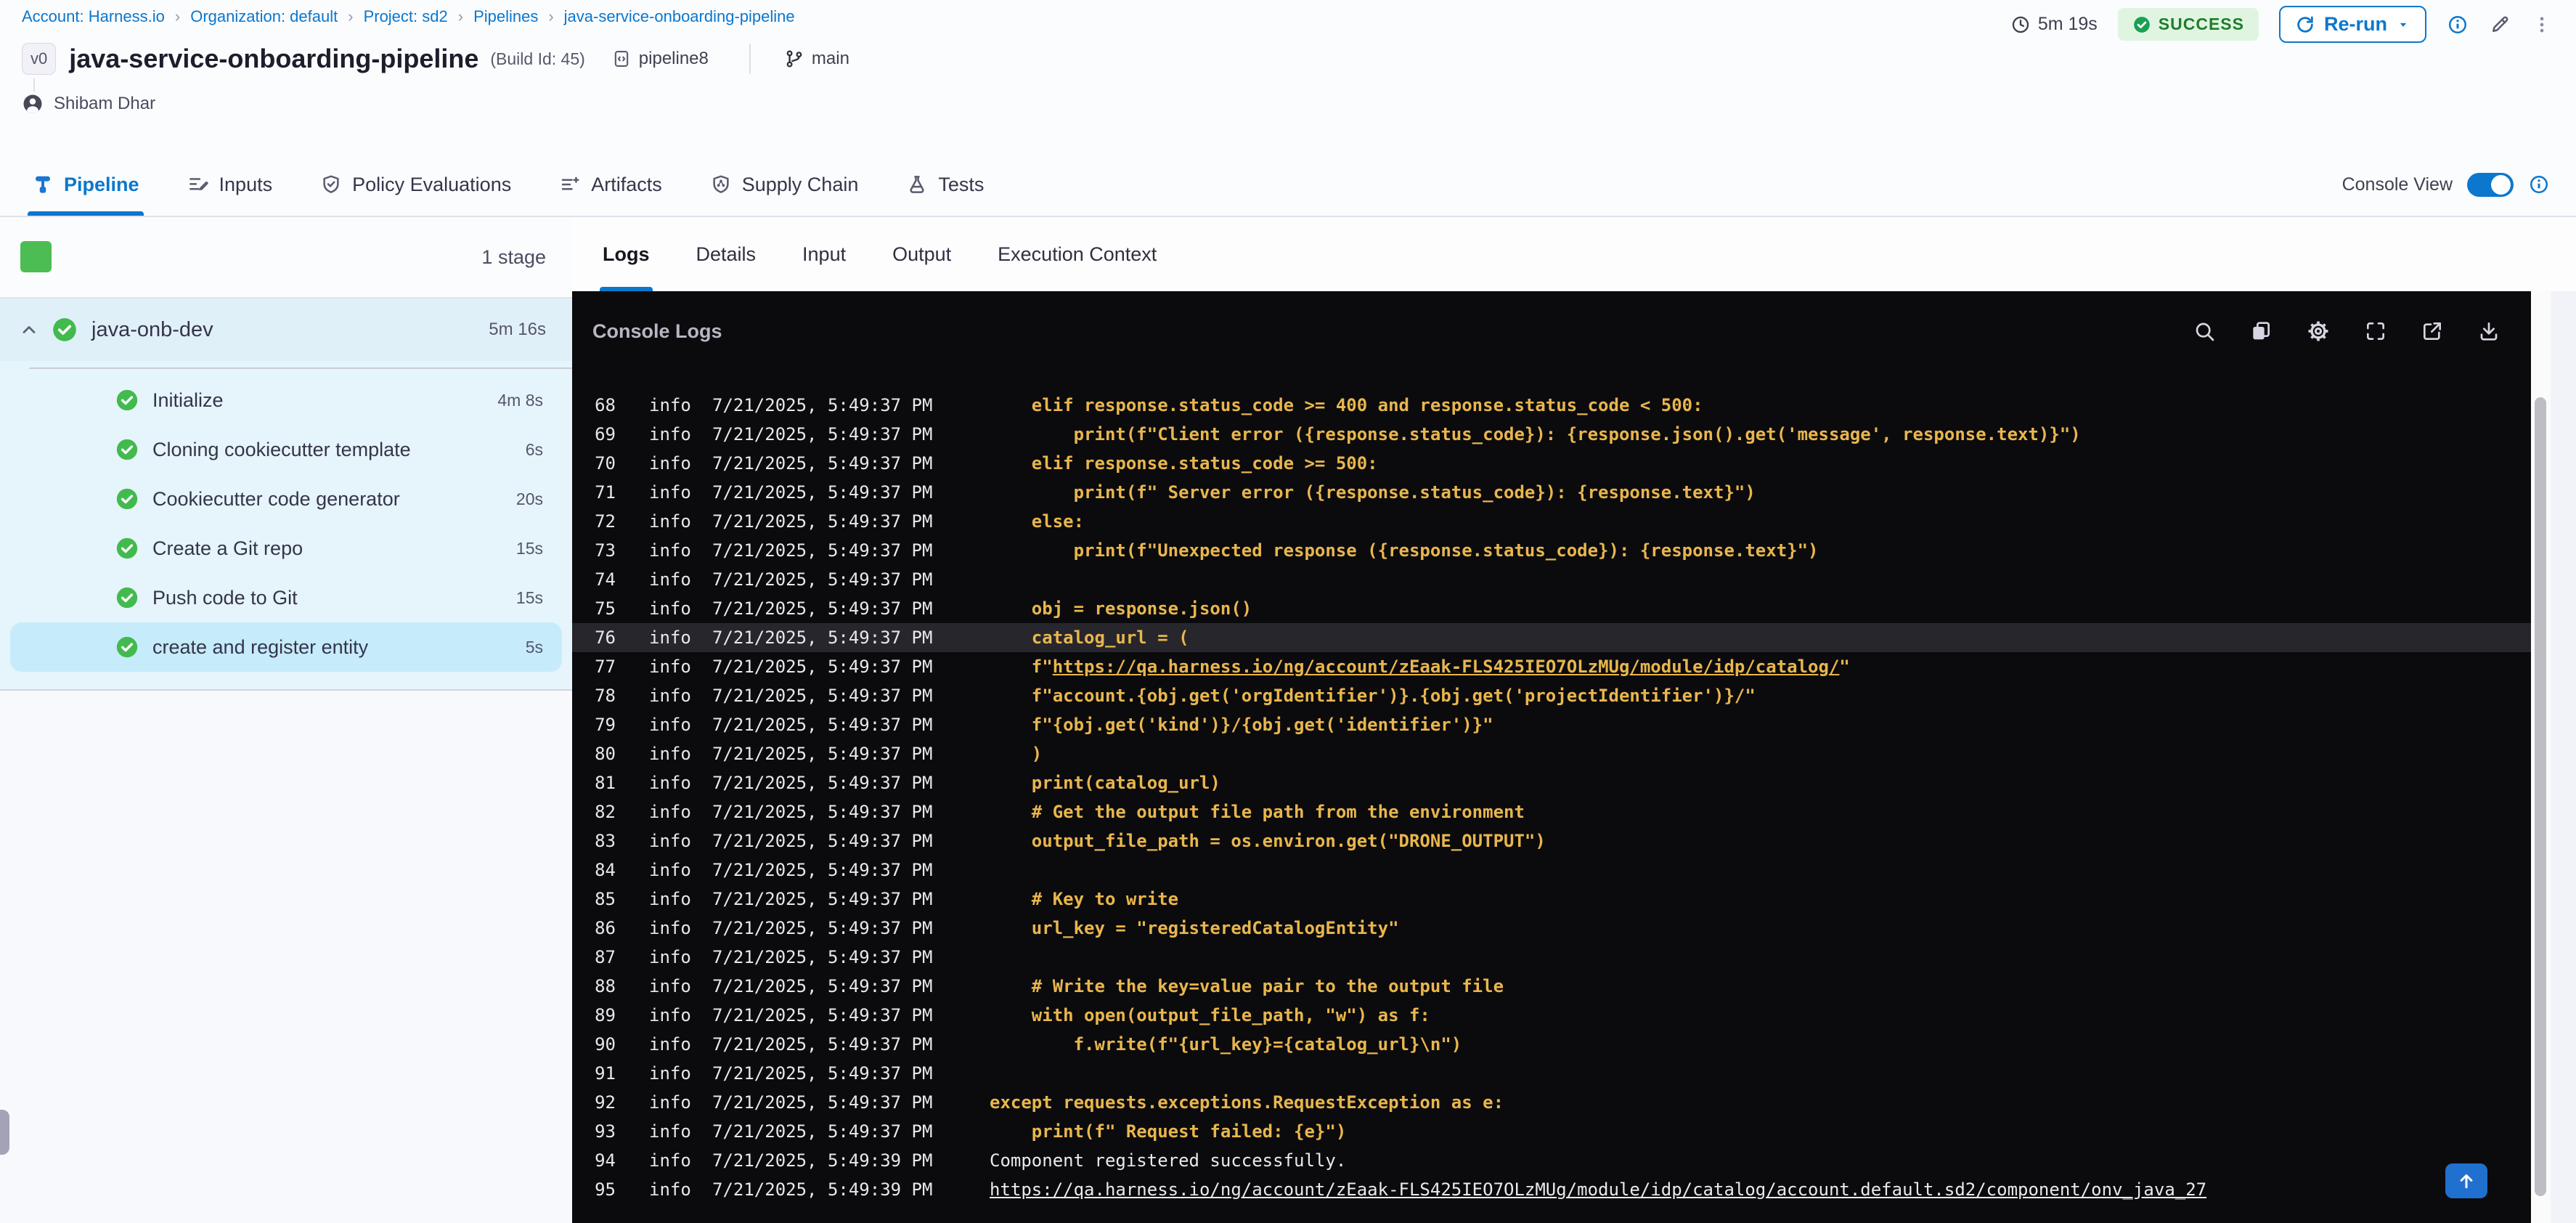  I want to click on supply-chain-icon, so click(721, 184).